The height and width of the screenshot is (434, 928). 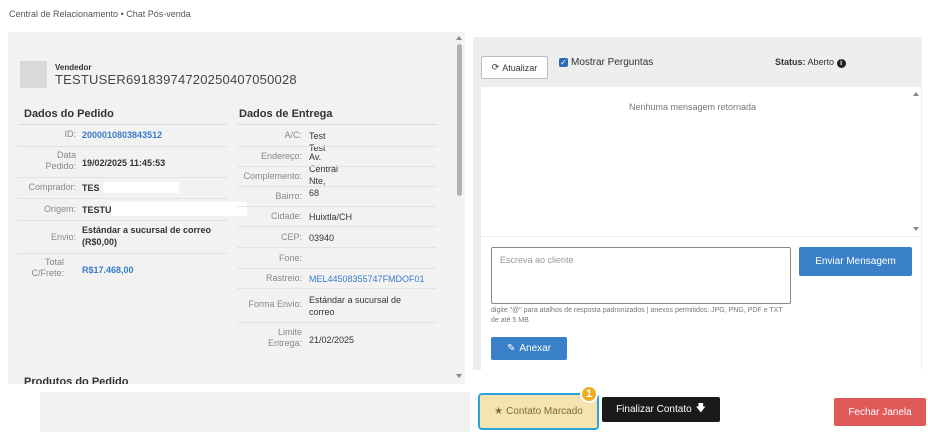 What do you see at coordinates (367, 279) in the screenshot?
I see `tracking-link: MEL44508355747FMDOF01` at bounding box center [367, 279].